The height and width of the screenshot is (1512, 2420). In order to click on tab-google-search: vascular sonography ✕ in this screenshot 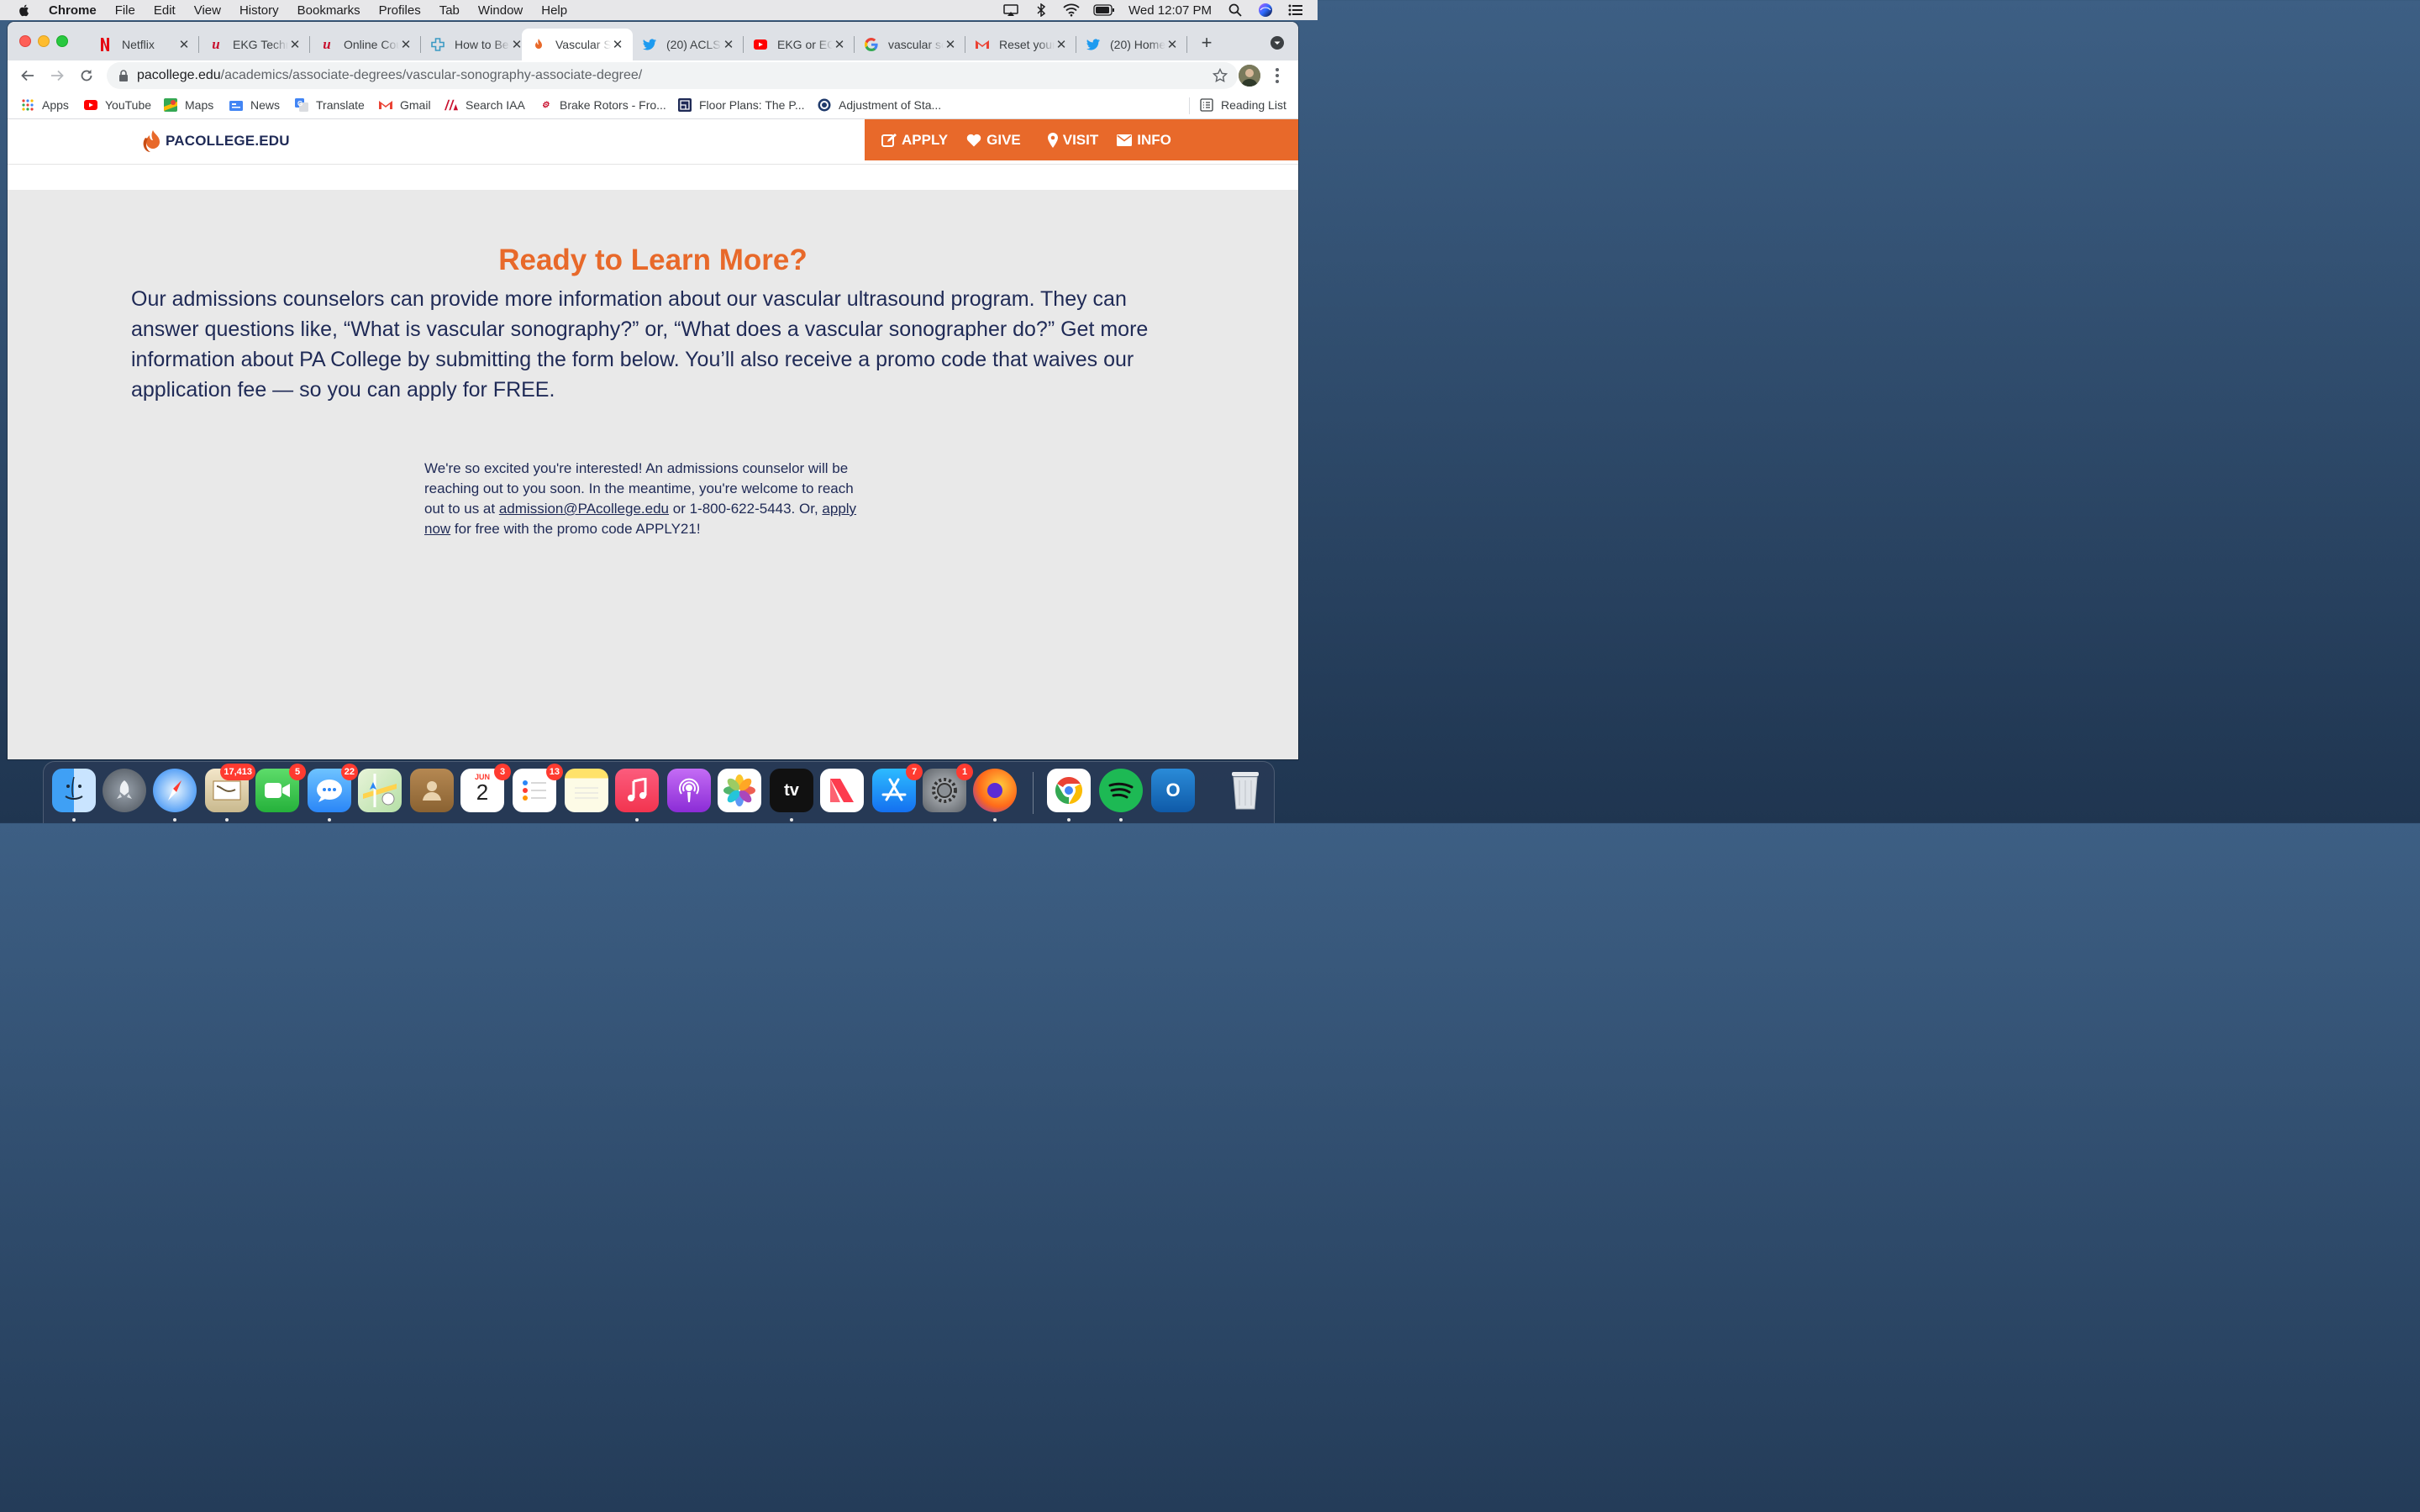, I will do `click(910, 44)`.